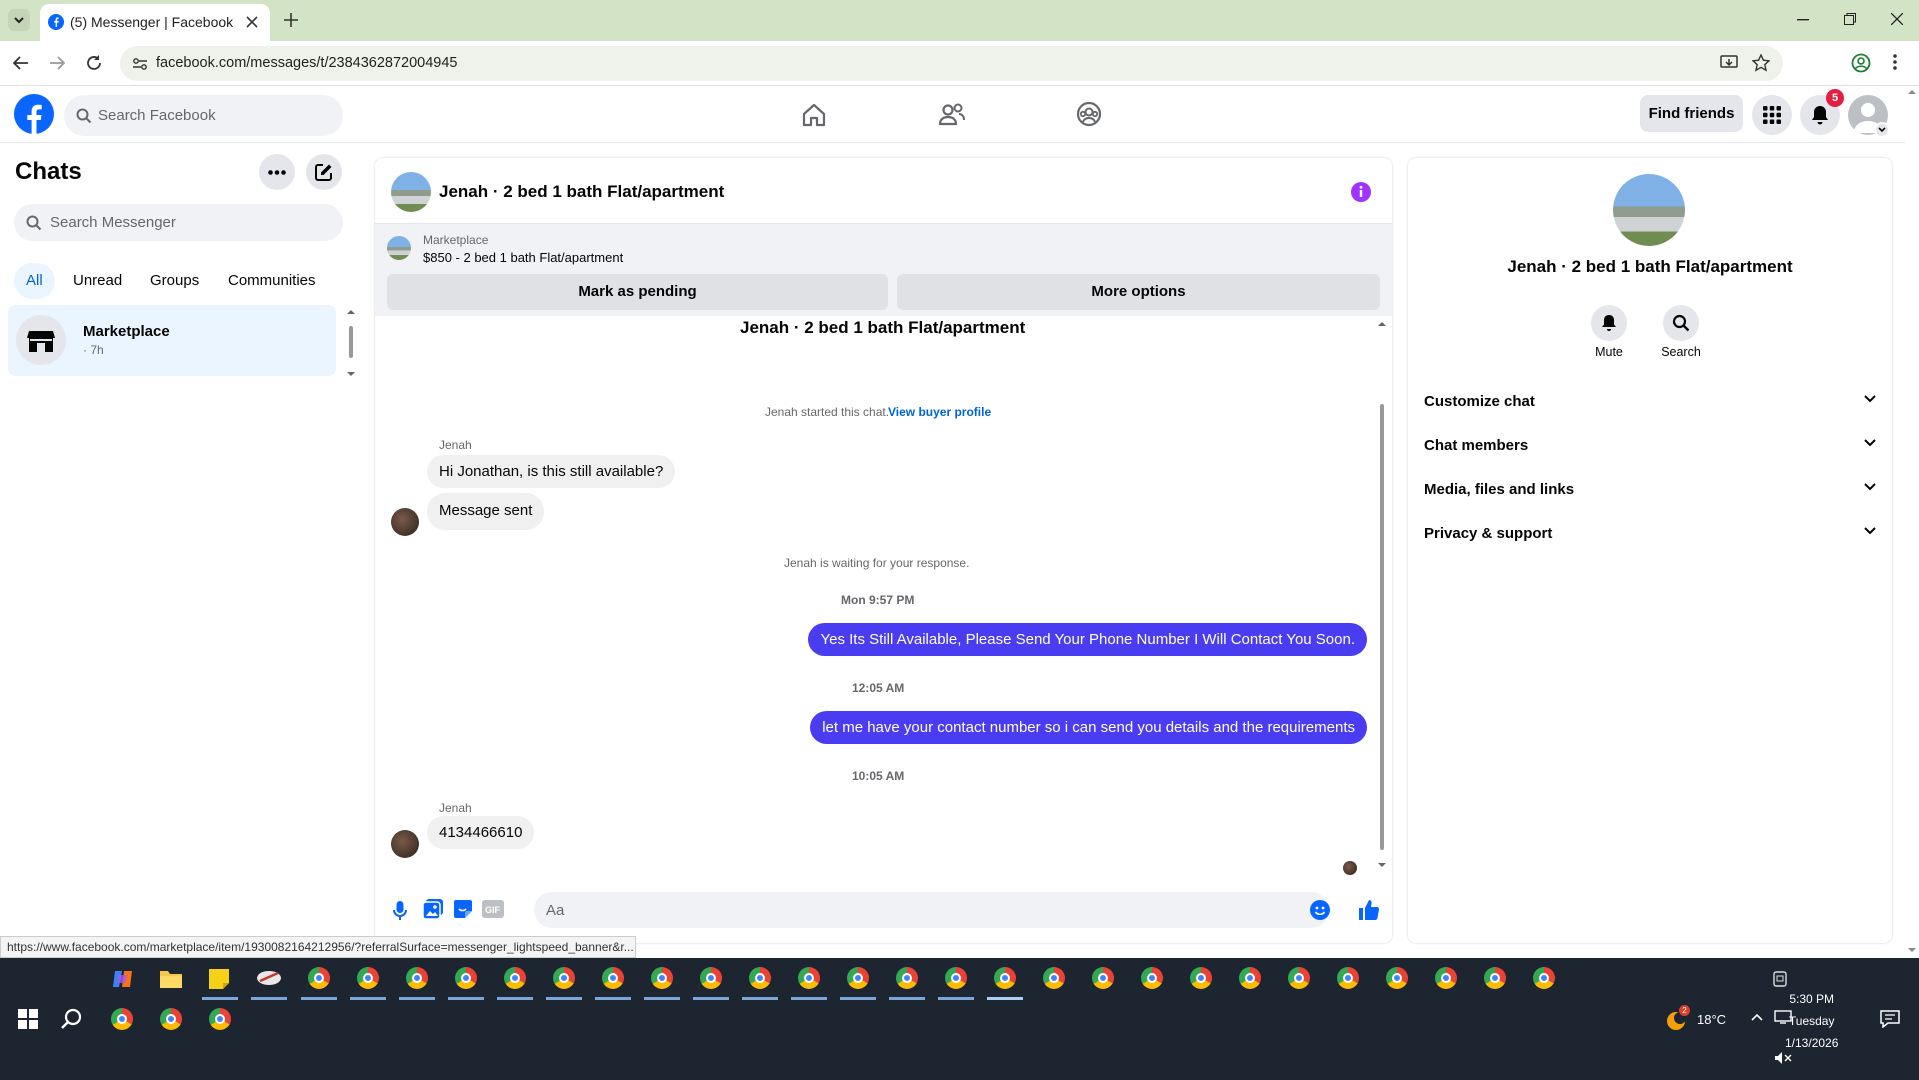 This screenshot has width=1919, height=1080. Describe the element at coordinates (203, 115) in the screenshot. I see `facebook-search-input: Search Facebook` at that location.